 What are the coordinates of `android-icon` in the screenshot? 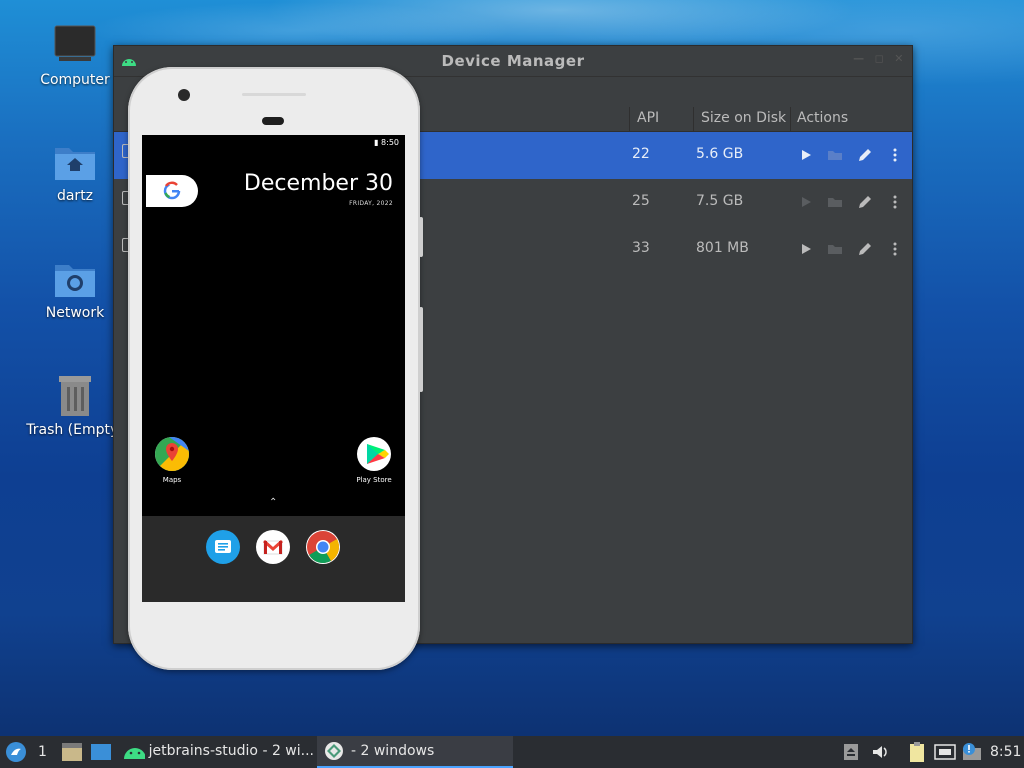 It's located at (129, 62).